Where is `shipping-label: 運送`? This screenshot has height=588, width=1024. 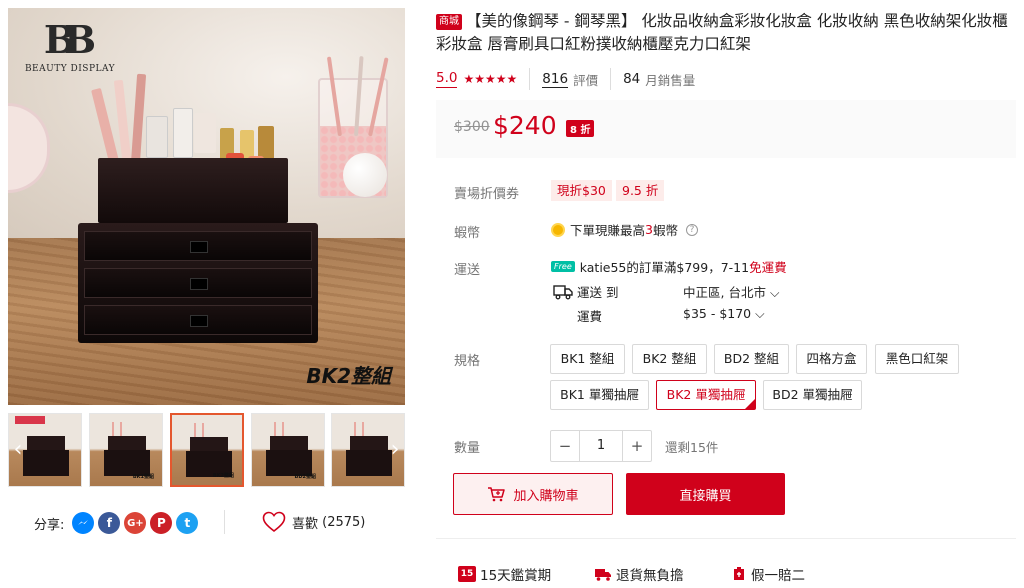
shipping-label: 運送 is located at coordinates (467, 270).